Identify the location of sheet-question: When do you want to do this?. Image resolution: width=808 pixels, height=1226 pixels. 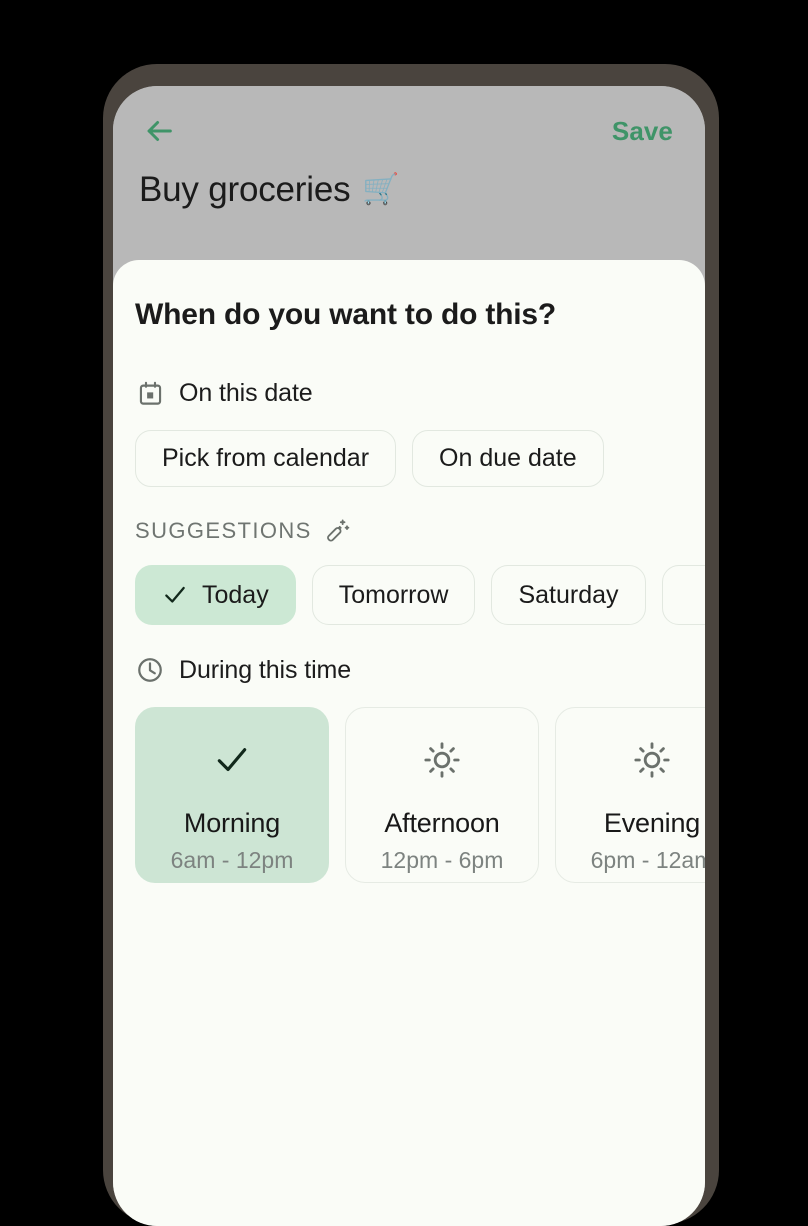
(346, 314).